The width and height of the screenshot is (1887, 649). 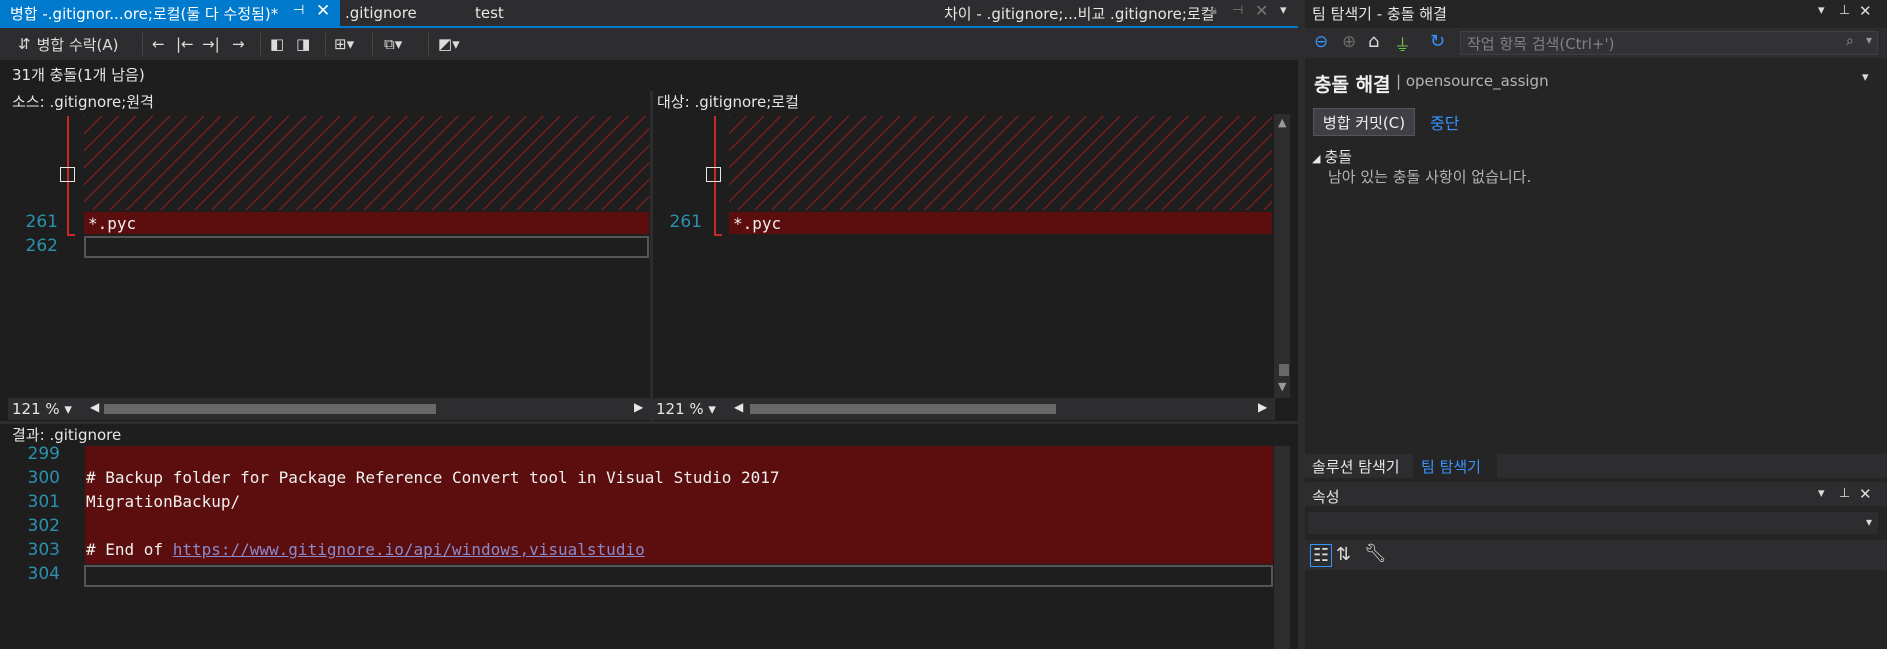 What do you see at coordinates (1316, 158) in the screenshot?
I see `expand-icon: ◢` at bounding box center [1316, 158].